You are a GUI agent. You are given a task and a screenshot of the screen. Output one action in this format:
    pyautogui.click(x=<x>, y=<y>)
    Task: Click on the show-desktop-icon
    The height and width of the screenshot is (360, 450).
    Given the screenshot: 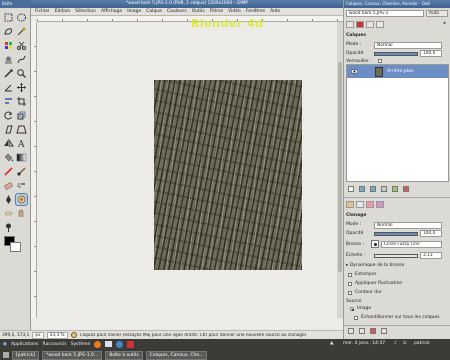 What is the action you would take?
    pyautogui.click(x=6, y=355)
    